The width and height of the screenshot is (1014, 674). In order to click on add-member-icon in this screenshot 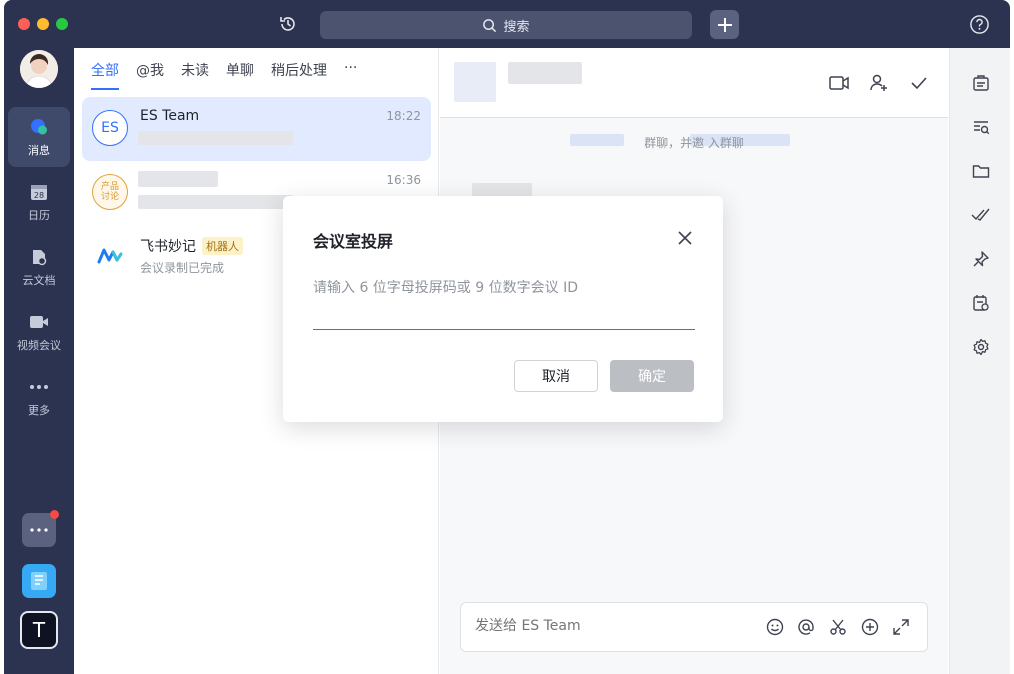, I will do `click(879, 83)`.